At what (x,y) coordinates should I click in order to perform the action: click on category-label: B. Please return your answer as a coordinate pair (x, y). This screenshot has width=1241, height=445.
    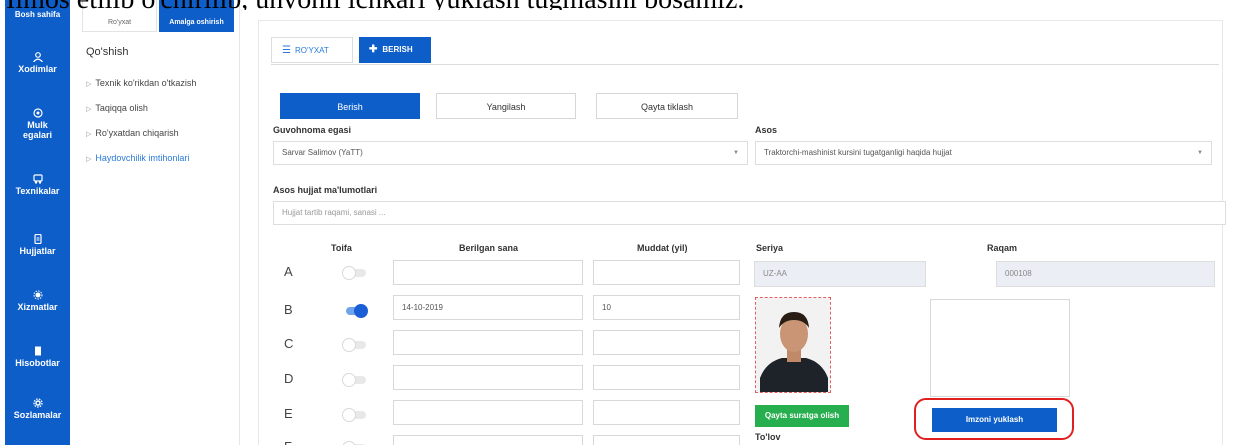
    Looking at the image, I should click on (288, 309).